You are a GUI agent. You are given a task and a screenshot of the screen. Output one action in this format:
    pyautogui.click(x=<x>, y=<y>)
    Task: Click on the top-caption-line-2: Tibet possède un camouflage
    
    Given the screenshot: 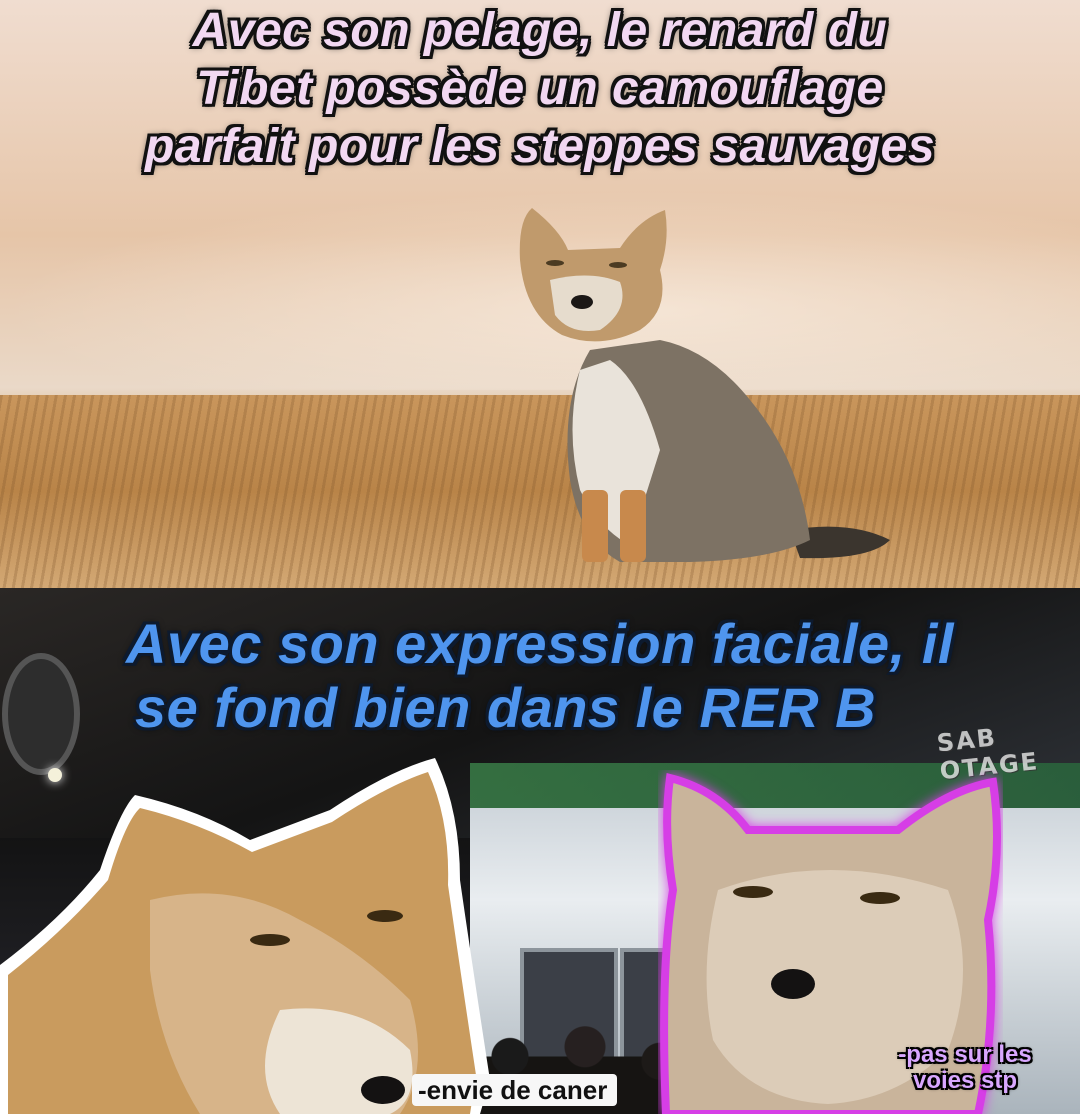 What is the action you would take?
    pyautogui.click(x=540, y=88)
    